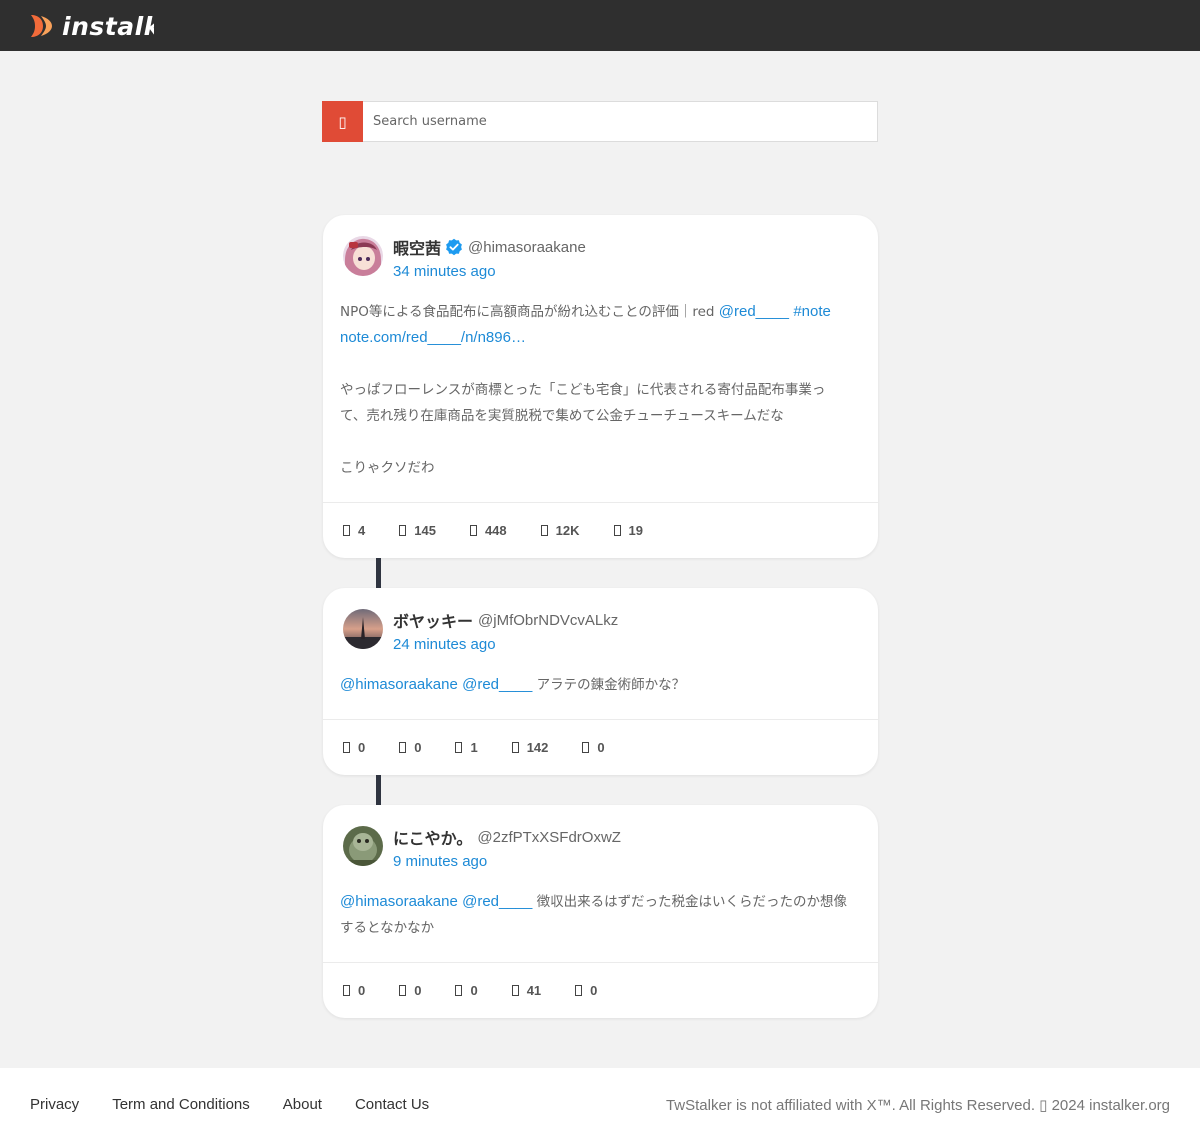  I want to click on brand-name: instalk, so click(108, 26).